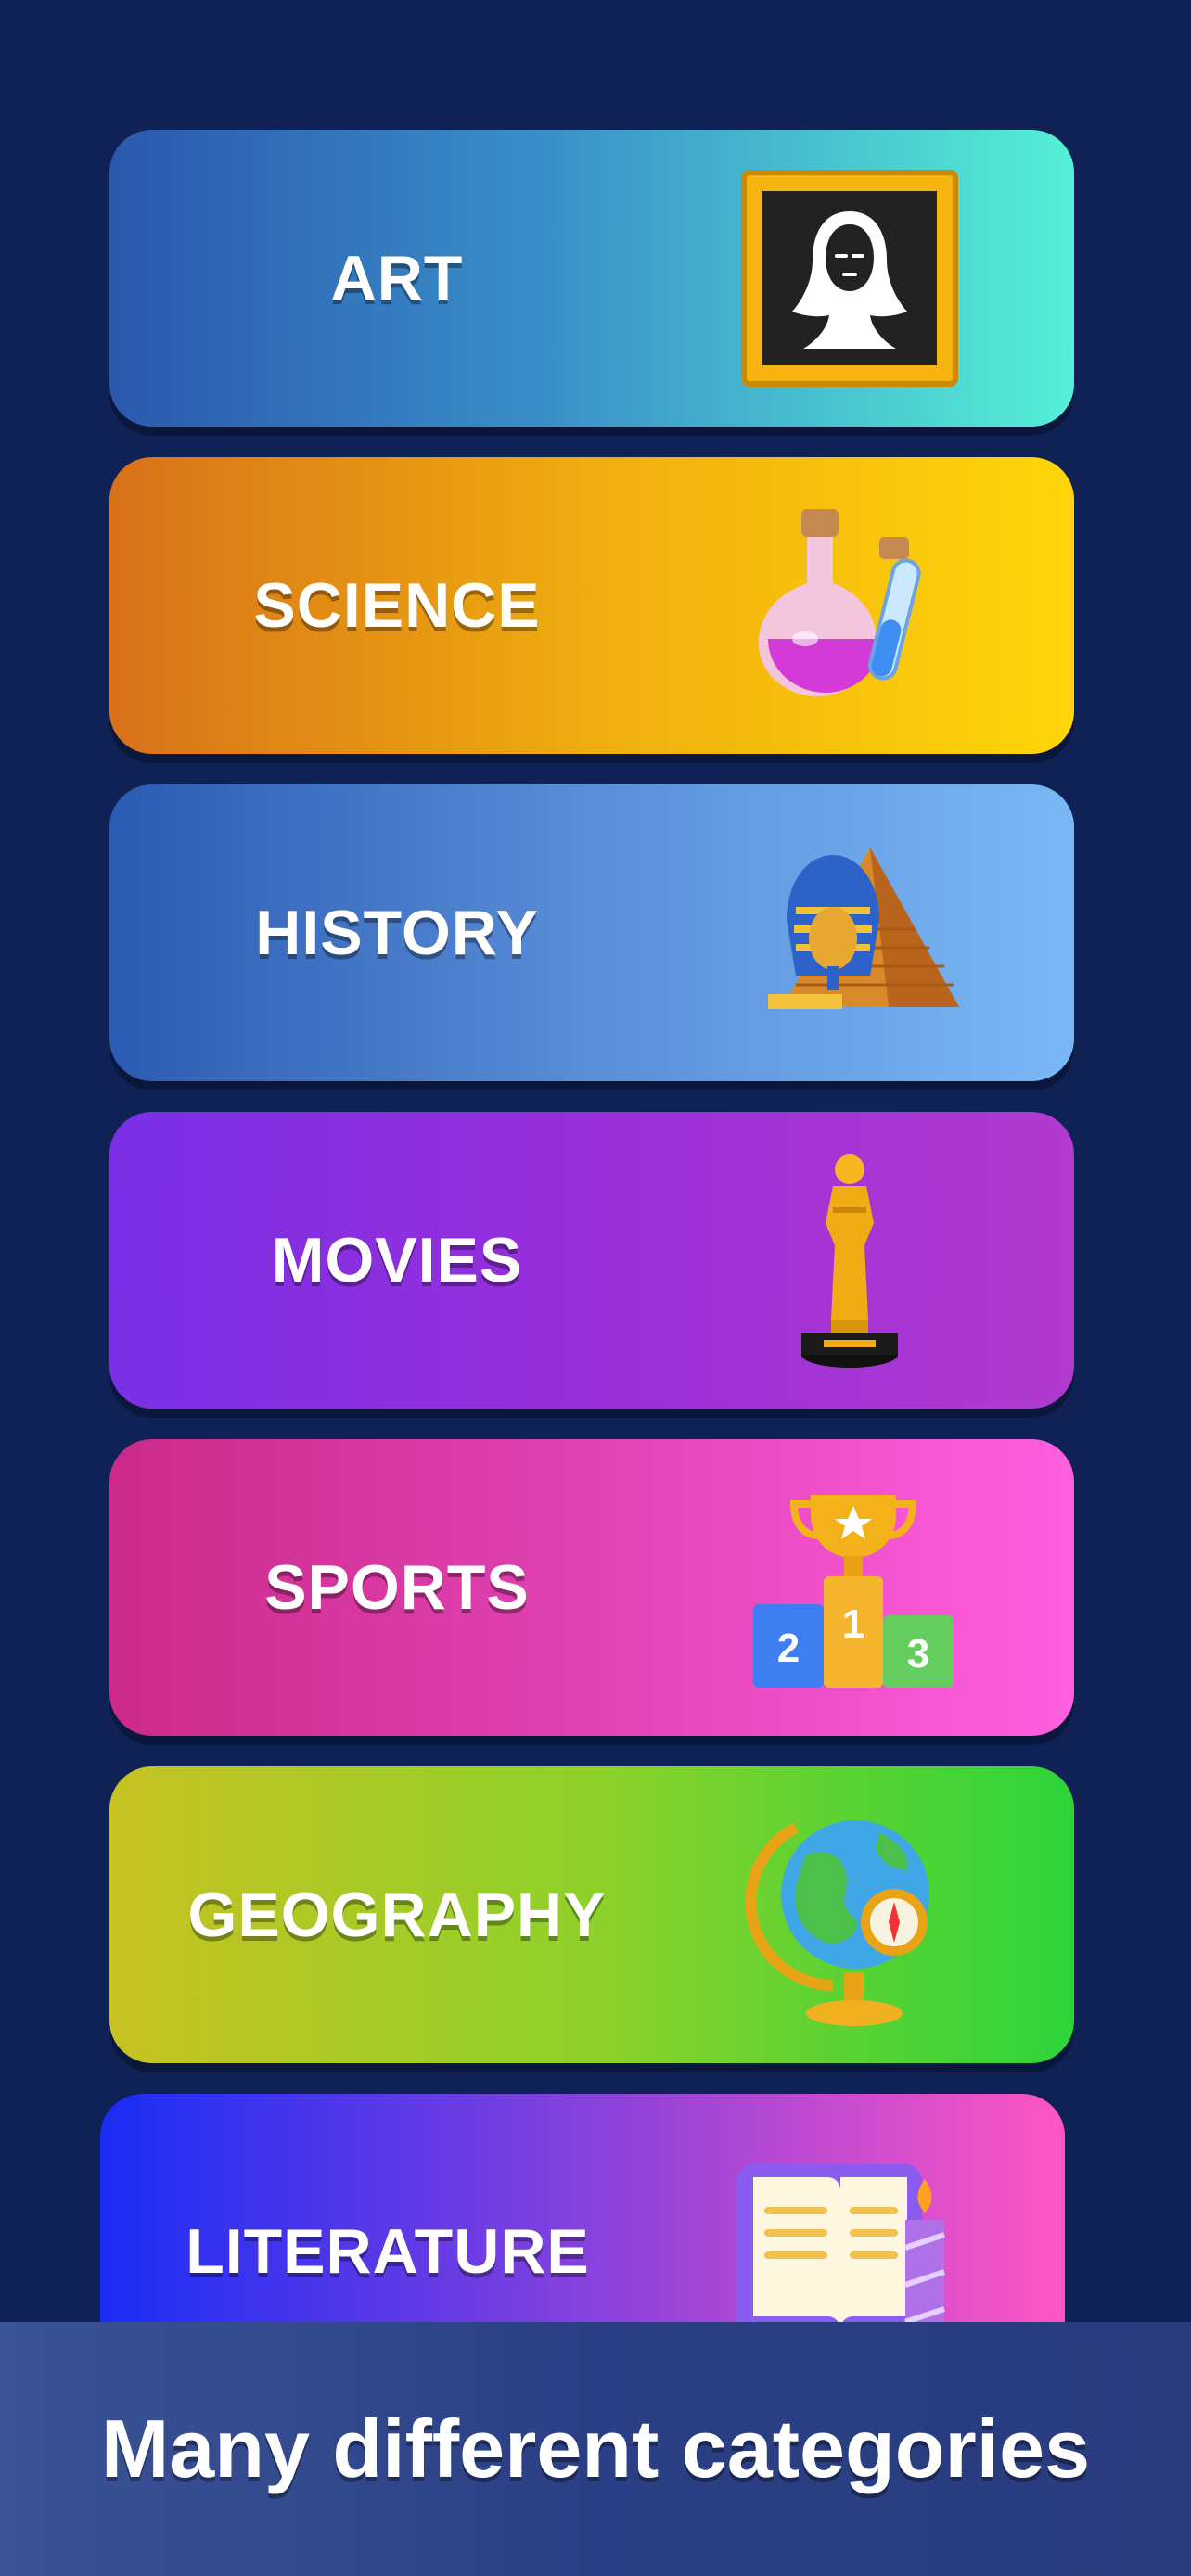  I want to click on podium-first-label: 1, so click(853, 1624).